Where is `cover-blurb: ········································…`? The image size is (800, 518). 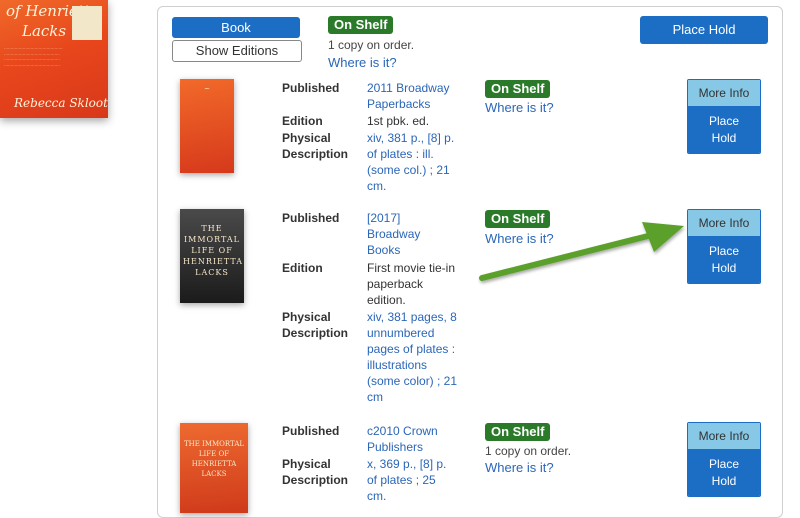 cover-blurb: ········································… is located at coordinates (33, 57).